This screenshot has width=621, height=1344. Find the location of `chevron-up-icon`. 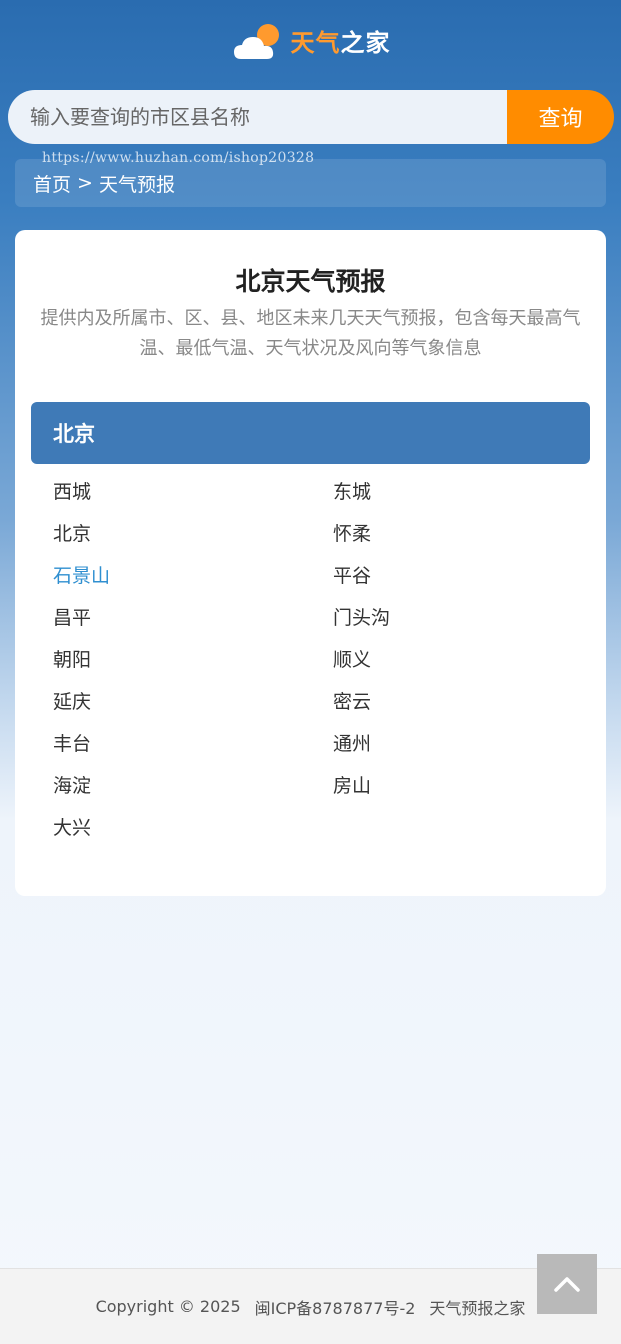

chevron-up-icon is located at coordinates (567, 1284).